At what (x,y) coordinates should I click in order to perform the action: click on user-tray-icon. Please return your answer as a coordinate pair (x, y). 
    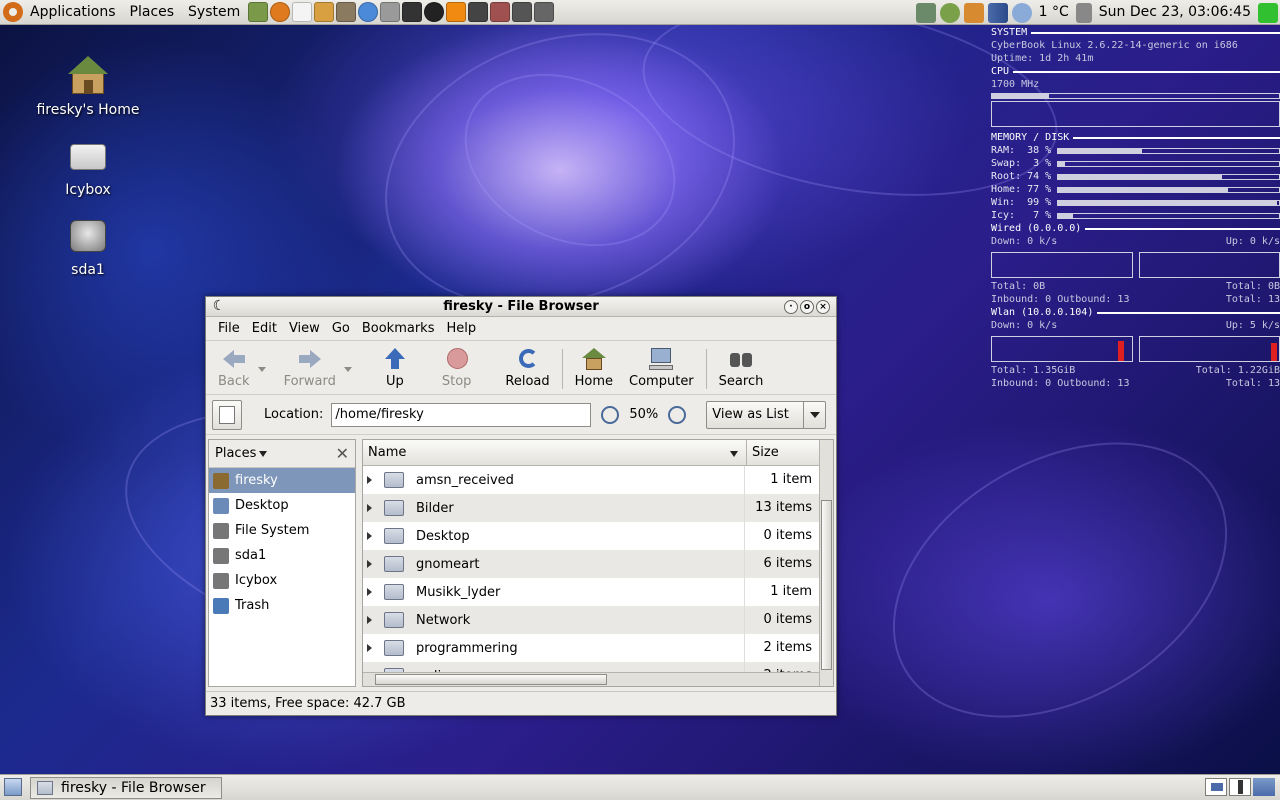
    Looking at the image, I should click on (949, 12).